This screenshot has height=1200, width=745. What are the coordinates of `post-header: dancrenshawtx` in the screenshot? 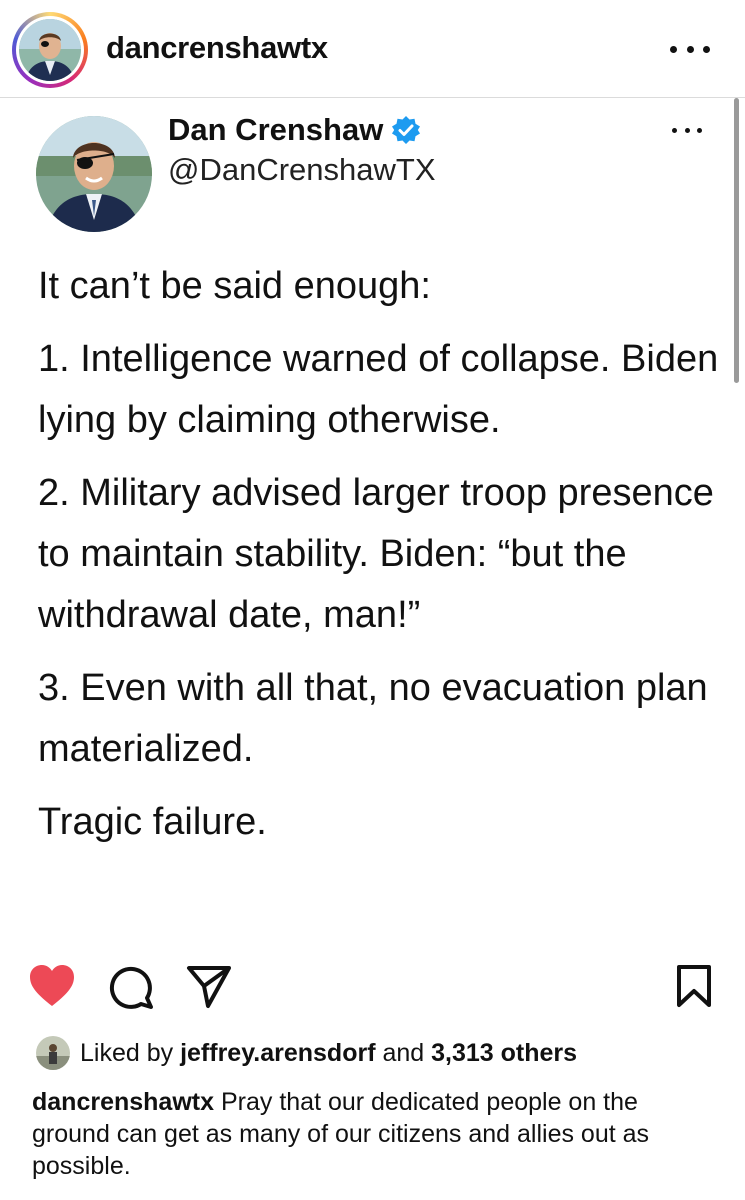 It's located at (372, 49).